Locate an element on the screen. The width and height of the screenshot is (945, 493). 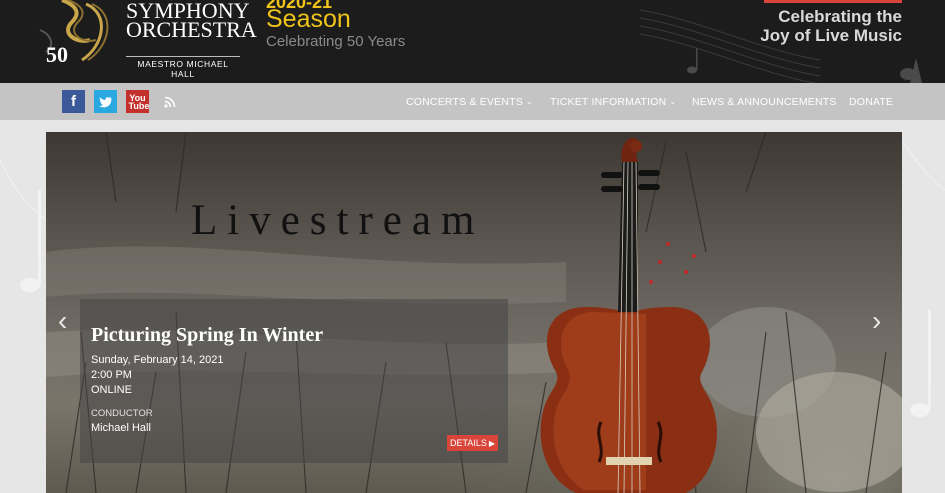
nav-item-label: DONATE is located at coordinates (871, 101).